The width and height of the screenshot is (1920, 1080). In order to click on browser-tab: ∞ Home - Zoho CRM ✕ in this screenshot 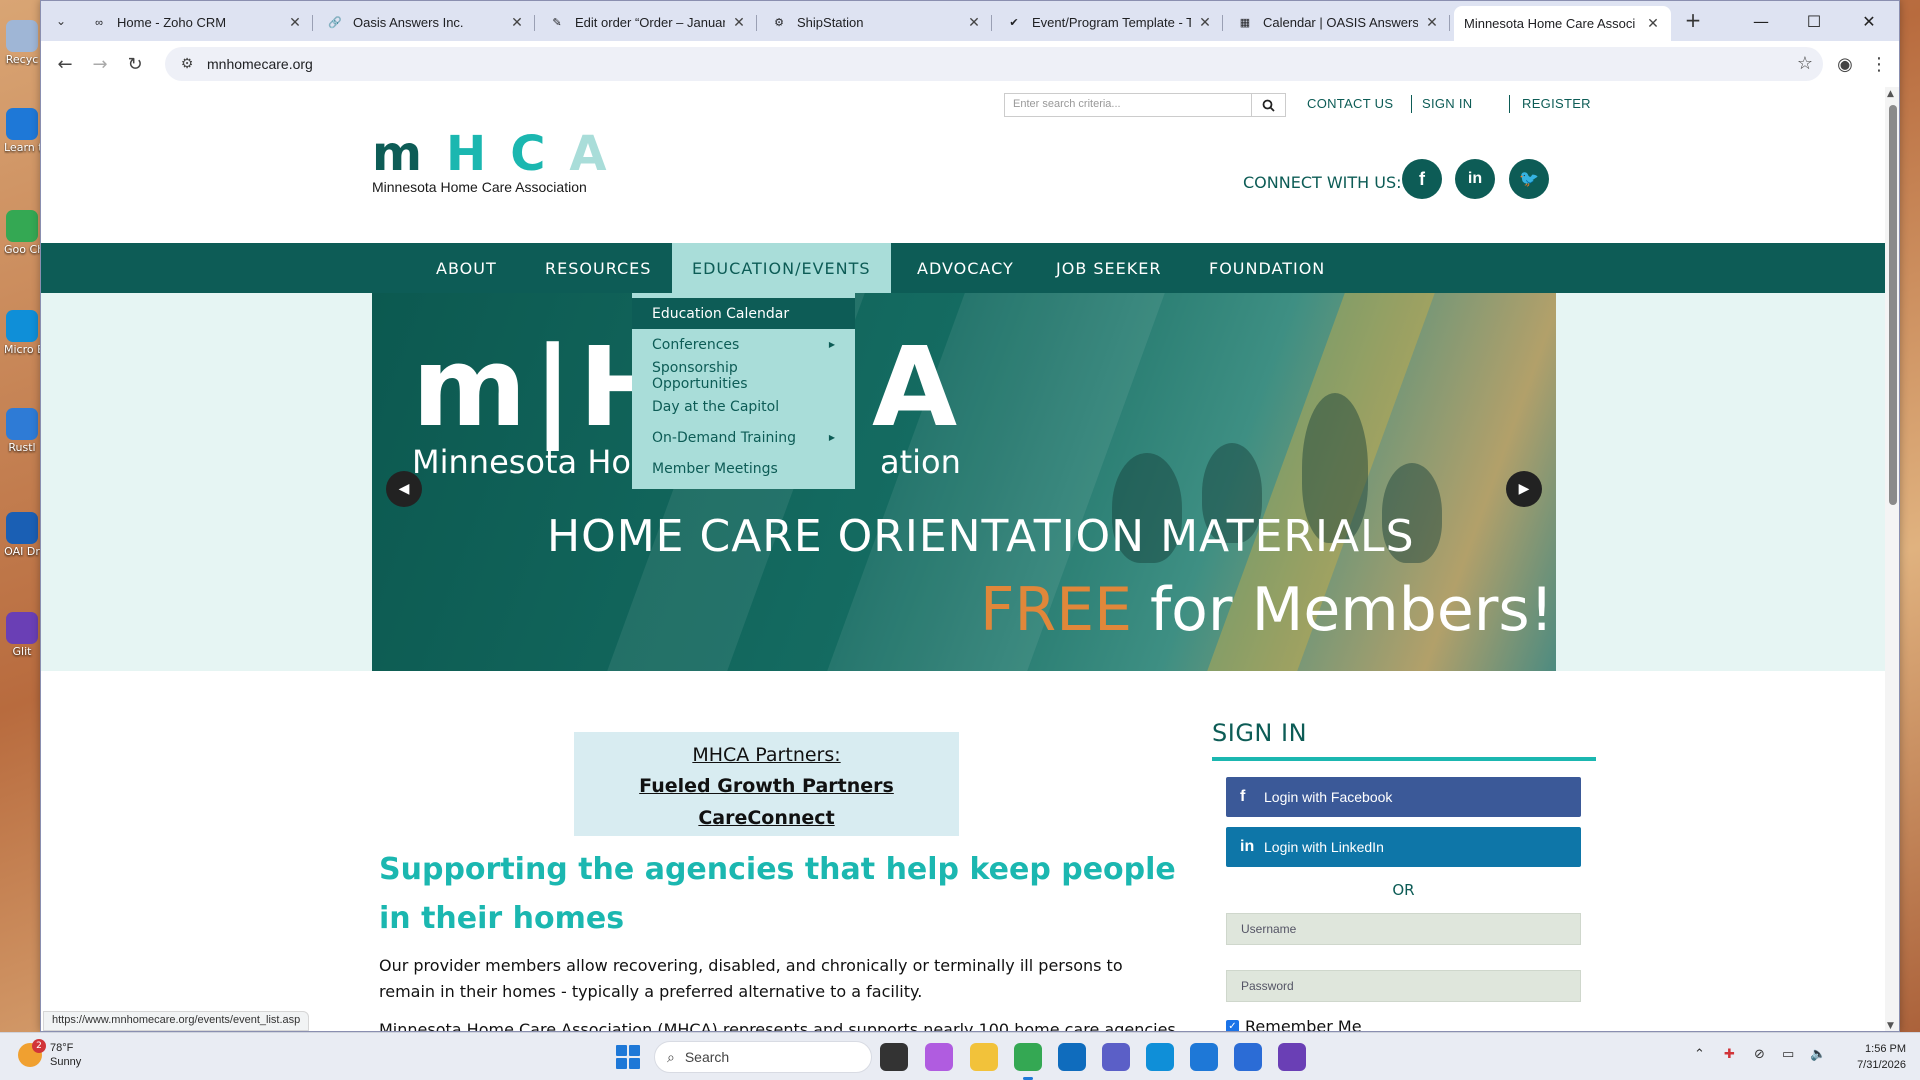, I will do `click(197, 22)`.